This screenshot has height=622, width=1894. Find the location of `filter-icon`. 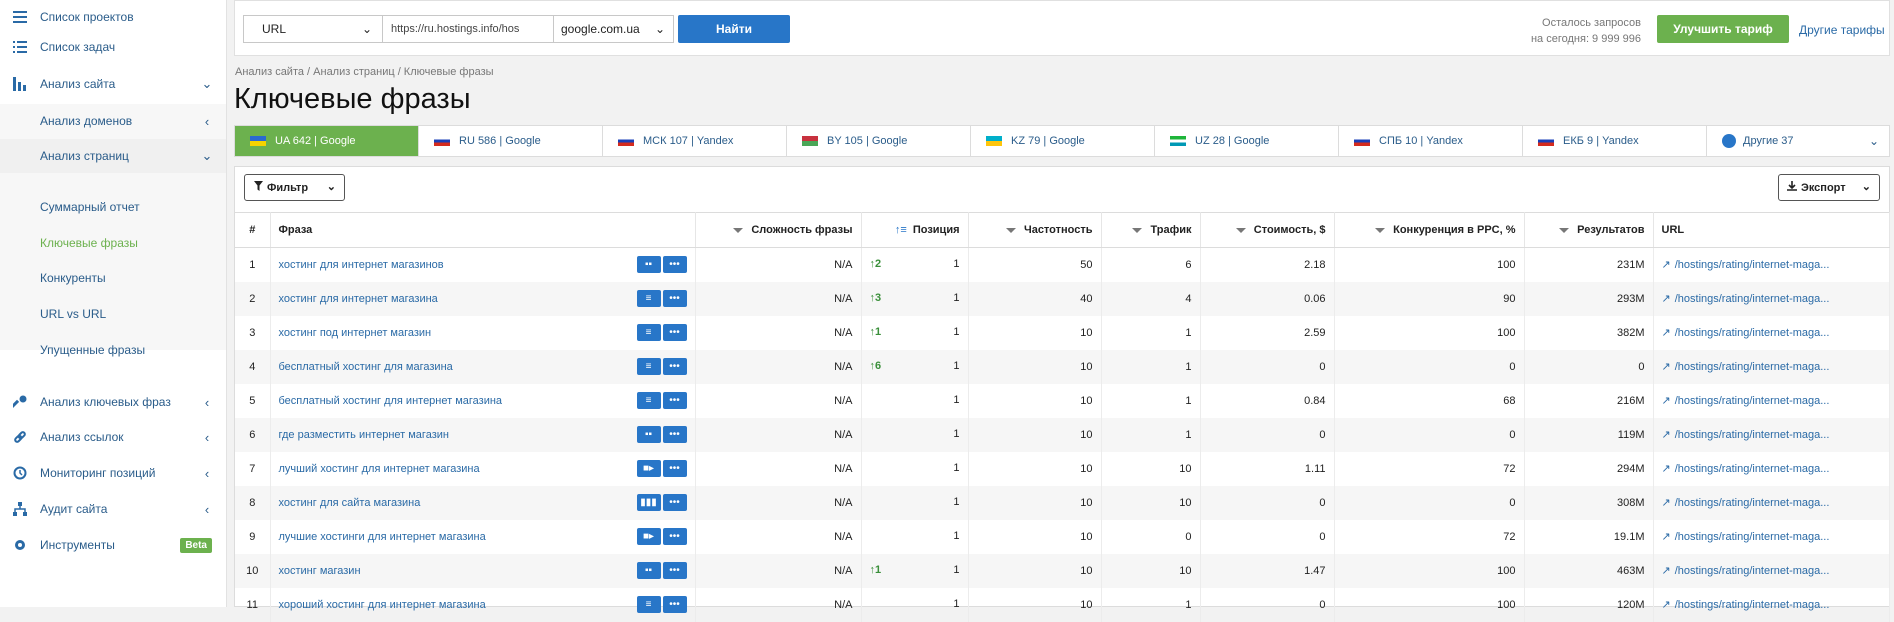

filter-icon is located at coordinates (258, 187).